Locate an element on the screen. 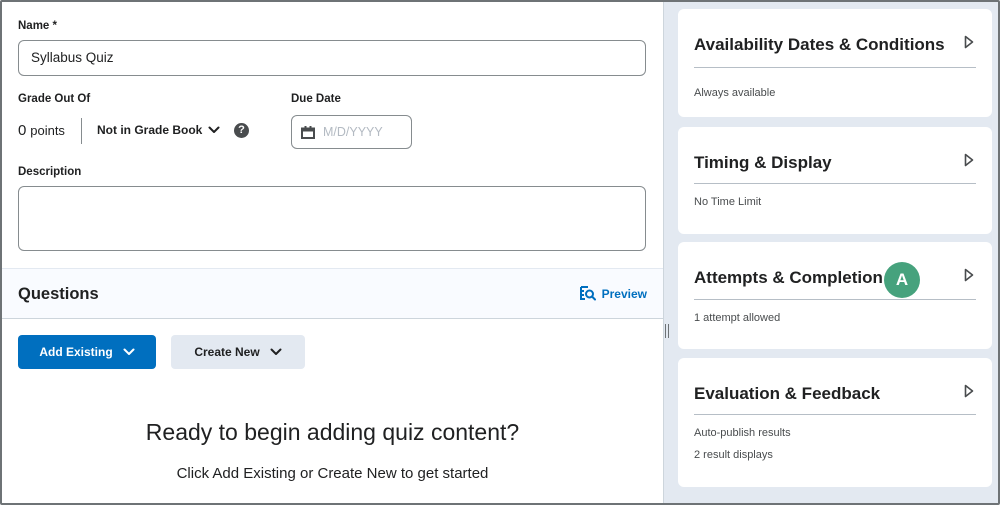 Image resolution: width=1000 pixels, height=505 pixels. card-summary: 1 attempt allowed is located at coordinates (737, 318).